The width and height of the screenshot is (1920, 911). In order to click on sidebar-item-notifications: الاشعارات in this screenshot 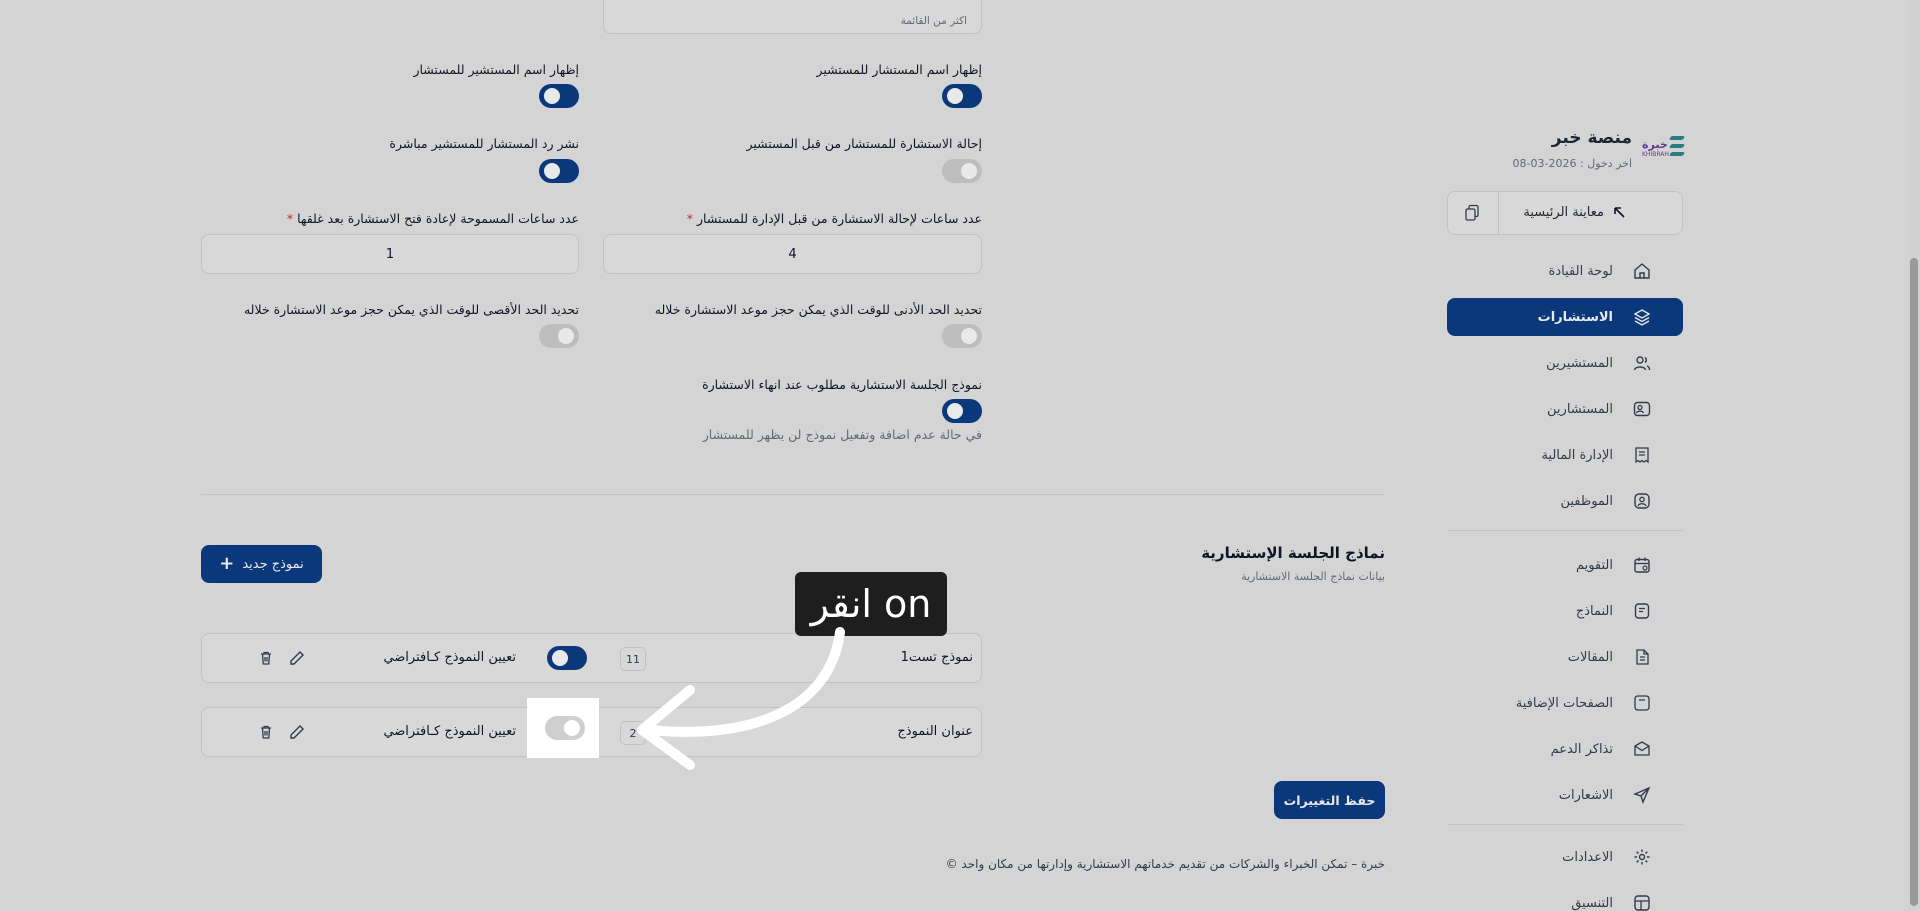, I will do `click(1565, 795)`.